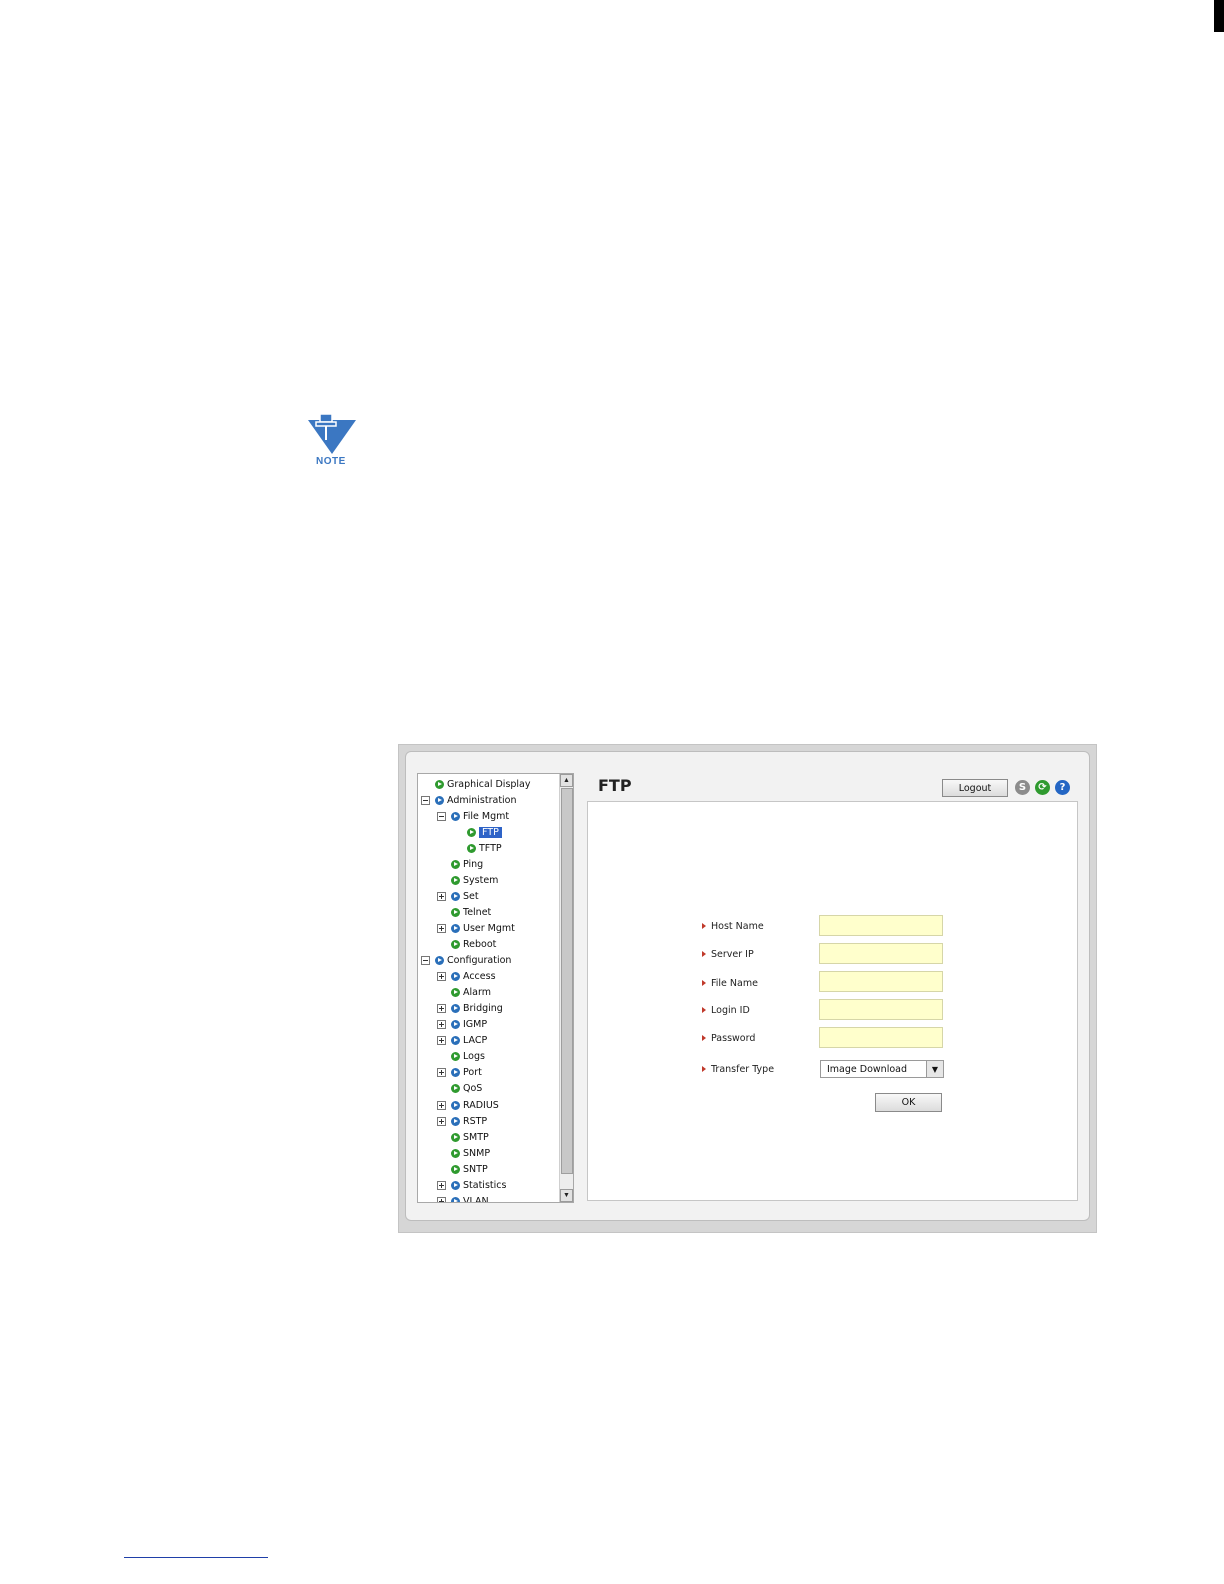 This screenshot has width=1224, height=1584. I want to click on tree-item: VLAN, so click(463, 1197).